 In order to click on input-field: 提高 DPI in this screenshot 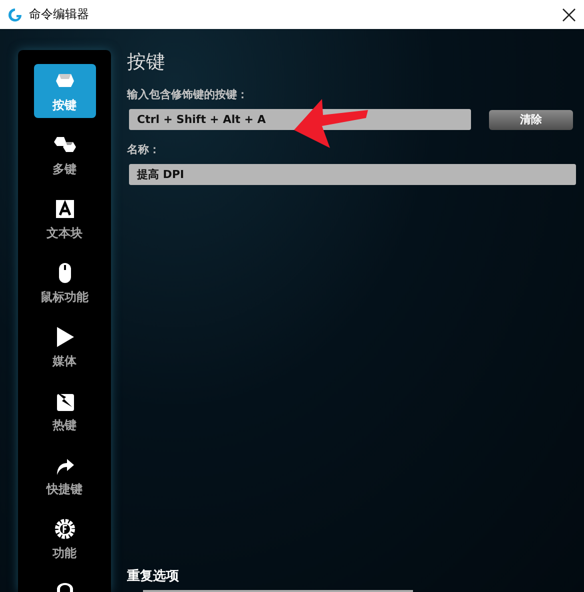, I will do `click(352, 174)`.